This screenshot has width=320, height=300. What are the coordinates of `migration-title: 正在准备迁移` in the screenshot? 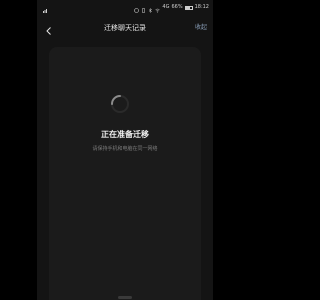 It's located at (125, 134).